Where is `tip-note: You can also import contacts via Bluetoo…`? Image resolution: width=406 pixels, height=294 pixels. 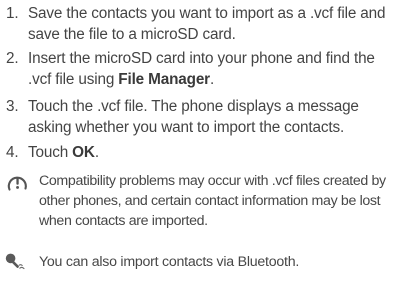
tip-note: You can also import contacts via Bluetoo… is located at coordinates (204, 264).